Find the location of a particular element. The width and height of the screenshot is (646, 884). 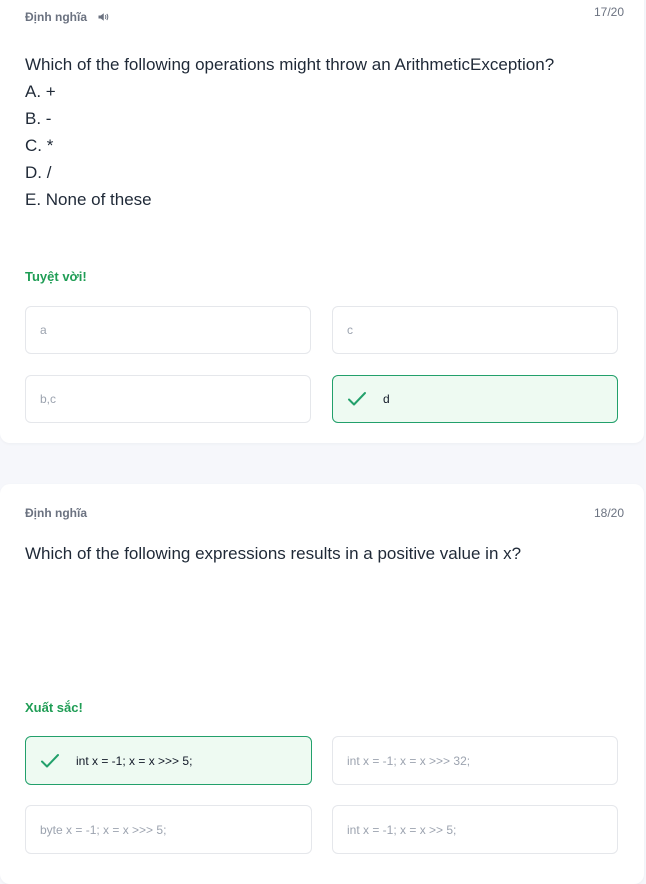

answer-label: a is located at coordinates (43, 330).